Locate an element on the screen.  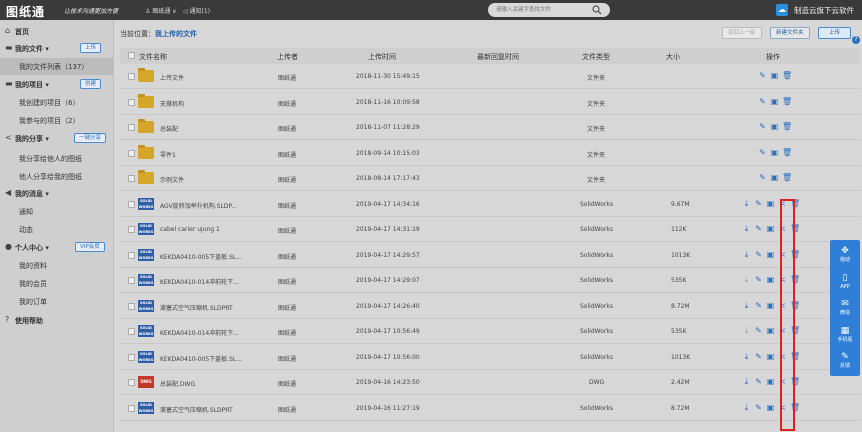
float-item-0: ✥ 拖动 is located at coordinates (845, 255).